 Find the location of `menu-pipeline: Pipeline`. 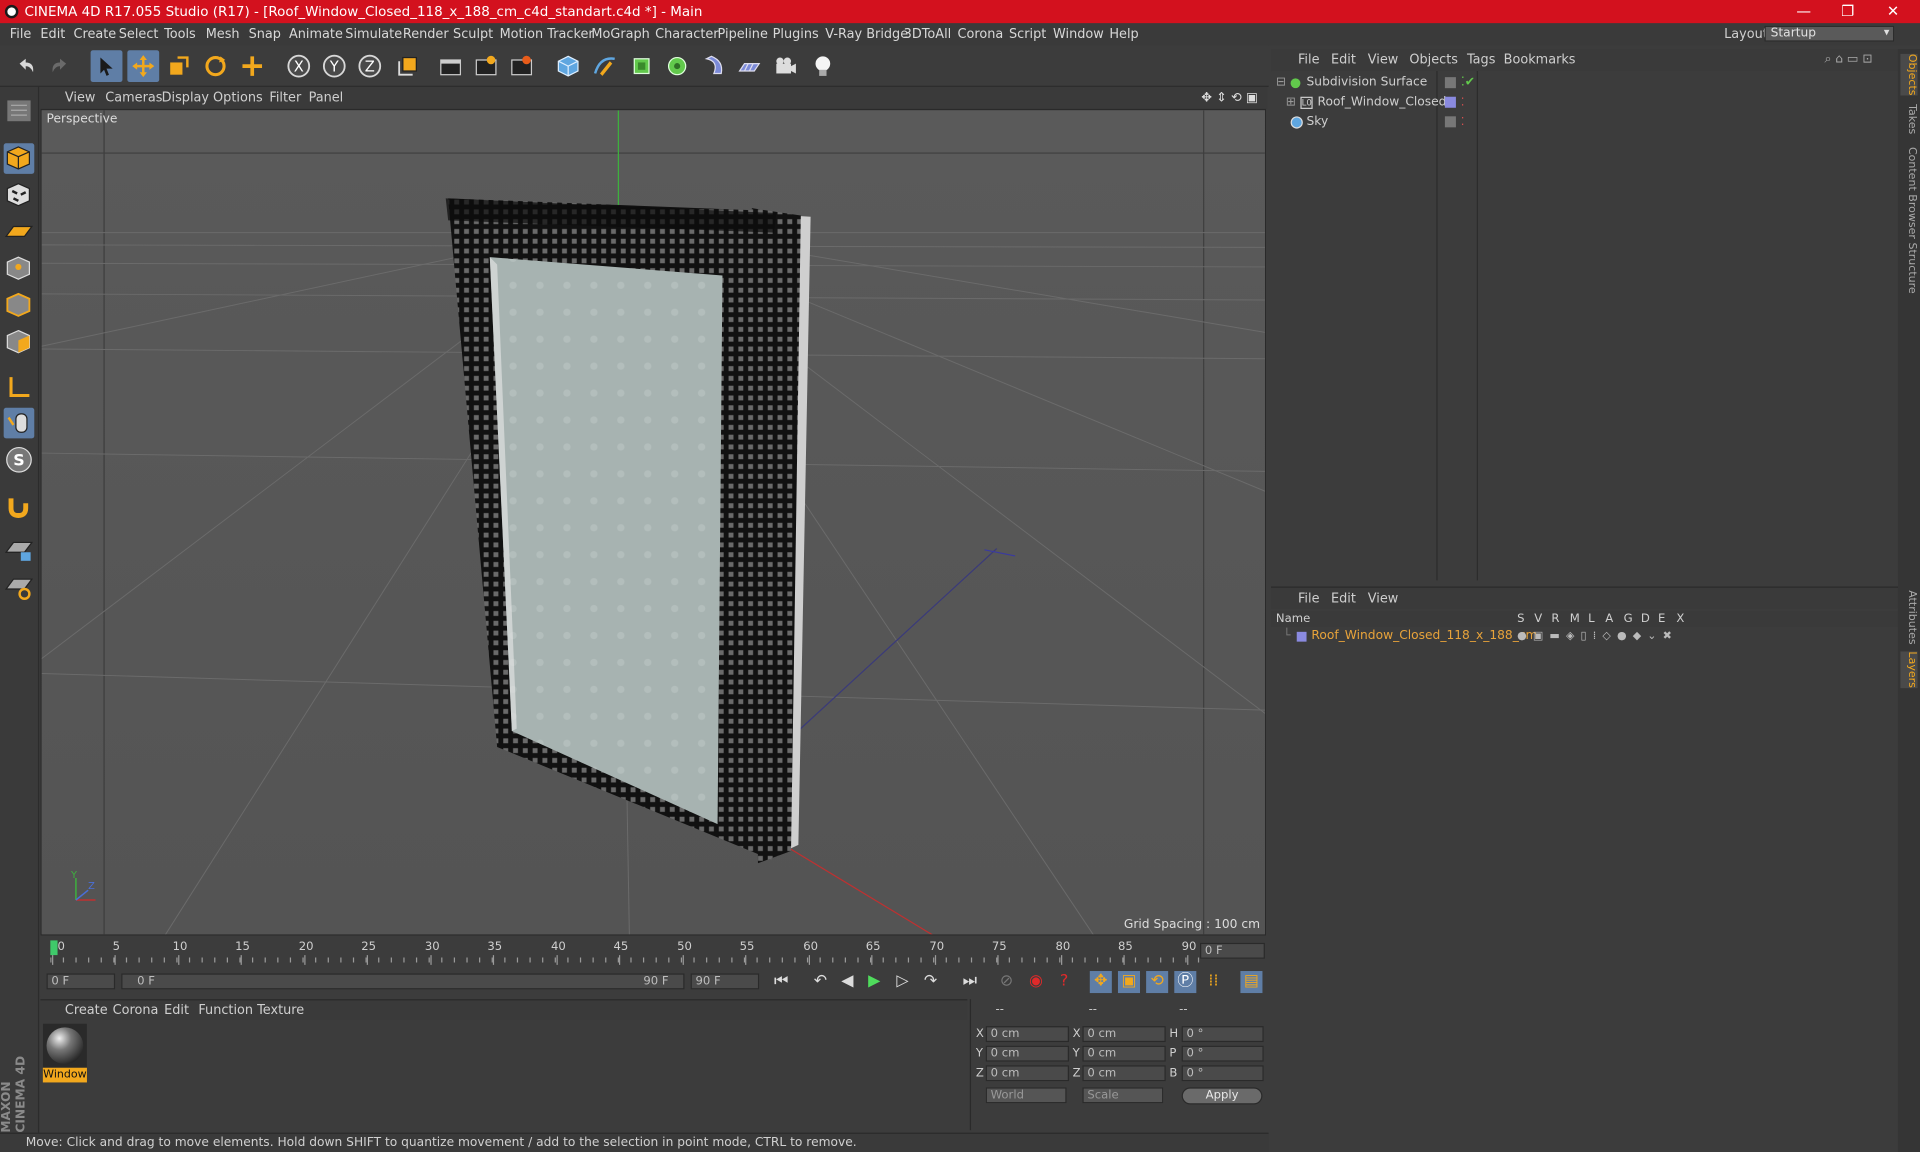

menu-pipeline: Pipeline is located at coordinates (743, 34).